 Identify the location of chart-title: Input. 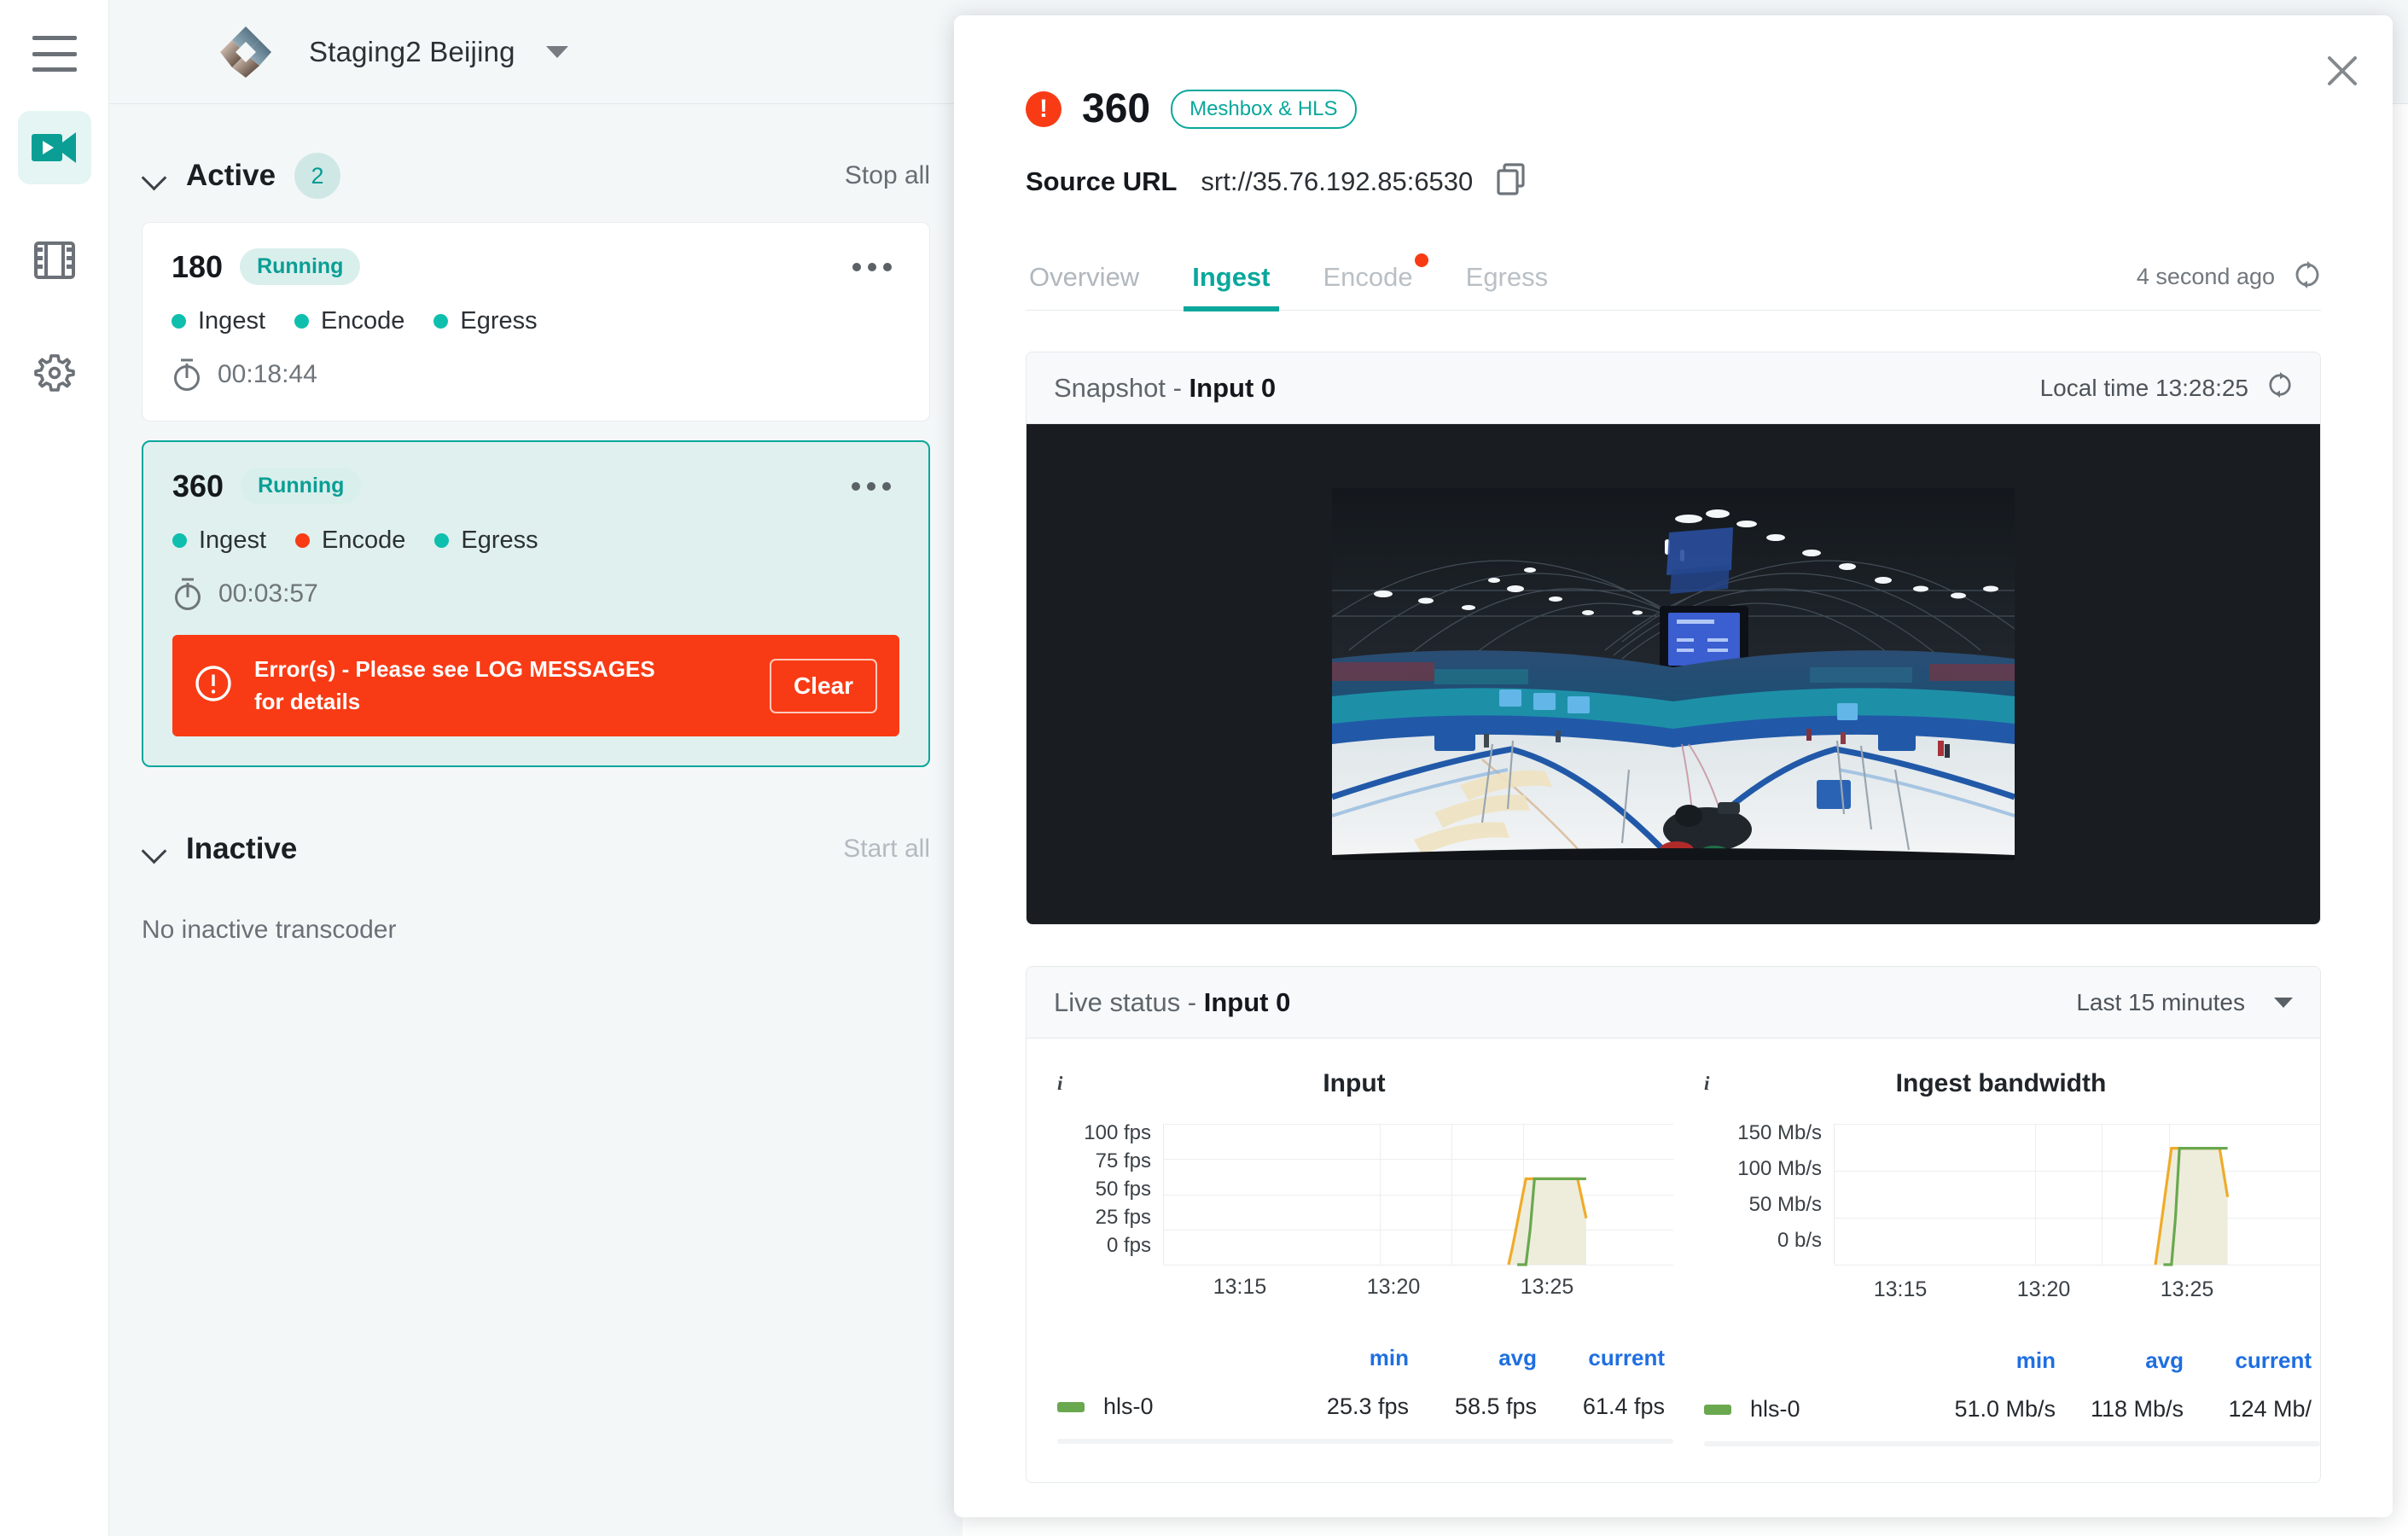
(1354, 1083).